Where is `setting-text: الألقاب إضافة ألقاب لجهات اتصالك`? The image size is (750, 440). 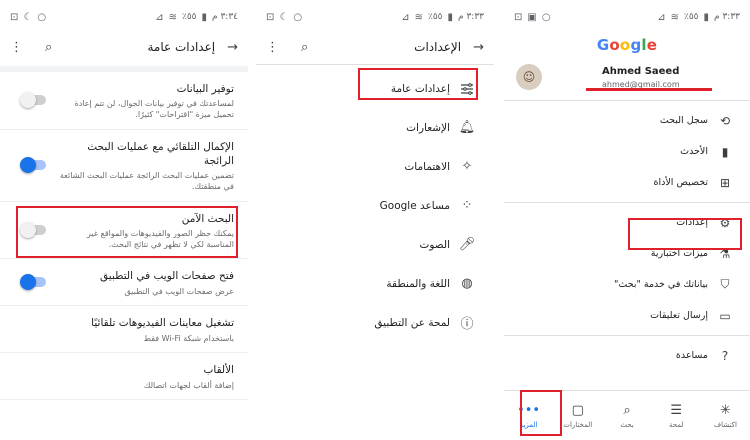
setting-text: الألقاب إضافة ألقاب لجهات اتصالك is located at coordinates (146, 377).